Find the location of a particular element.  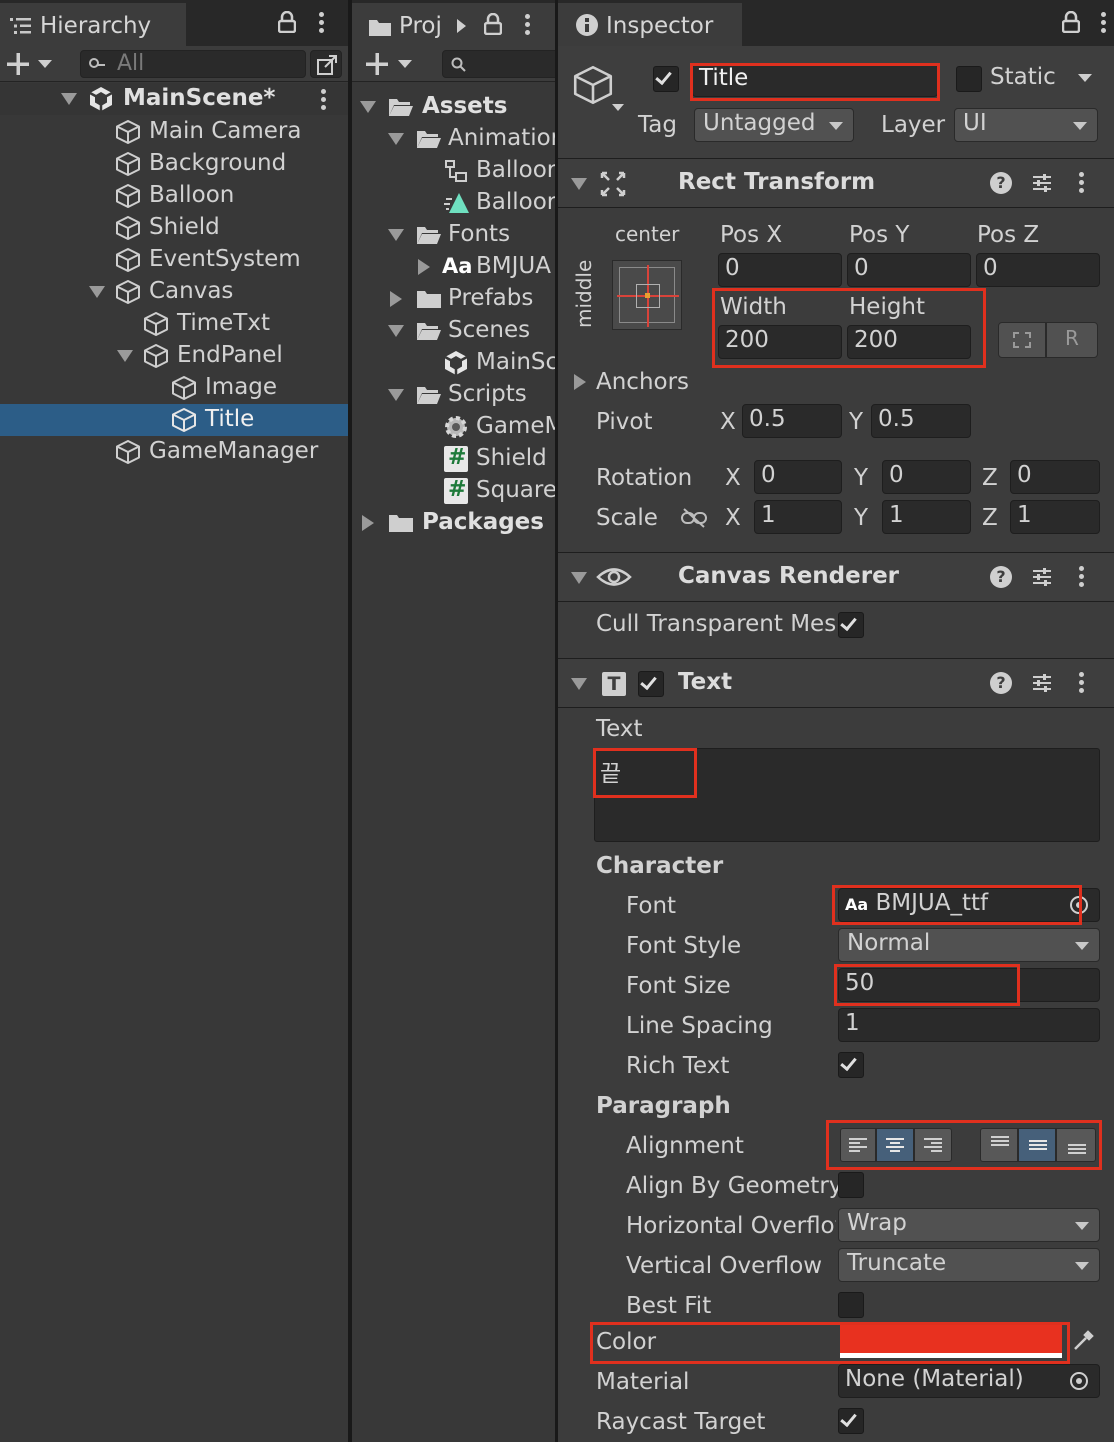

tab-hierarchy: Hierarchy is located at coordinates (93, 24).